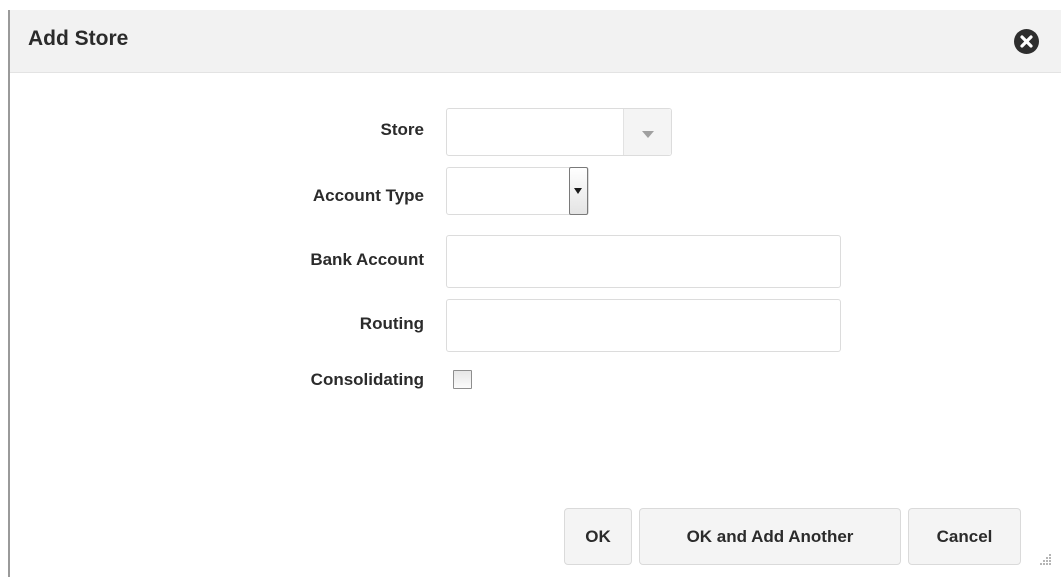  What do you see at coordinates (402, 129) in the screenshot?
I see `store-label: Store` at bounding box center [402, 129].